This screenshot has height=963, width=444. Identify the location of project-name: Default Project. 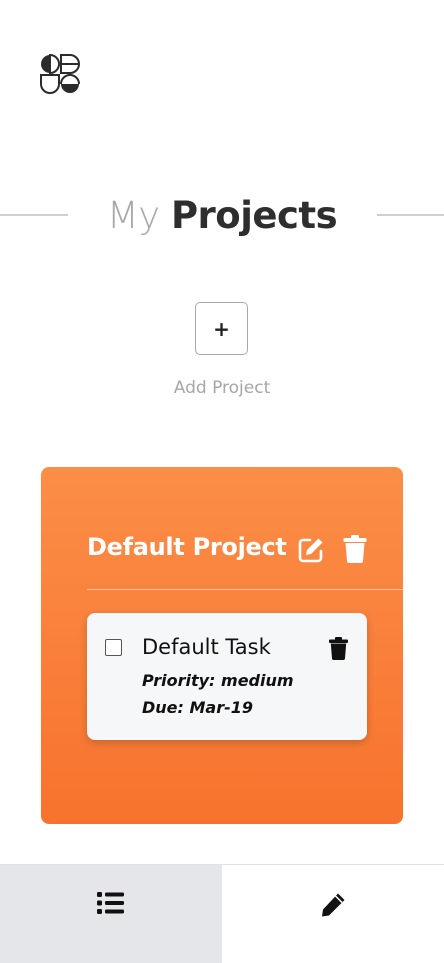
(187, 547).